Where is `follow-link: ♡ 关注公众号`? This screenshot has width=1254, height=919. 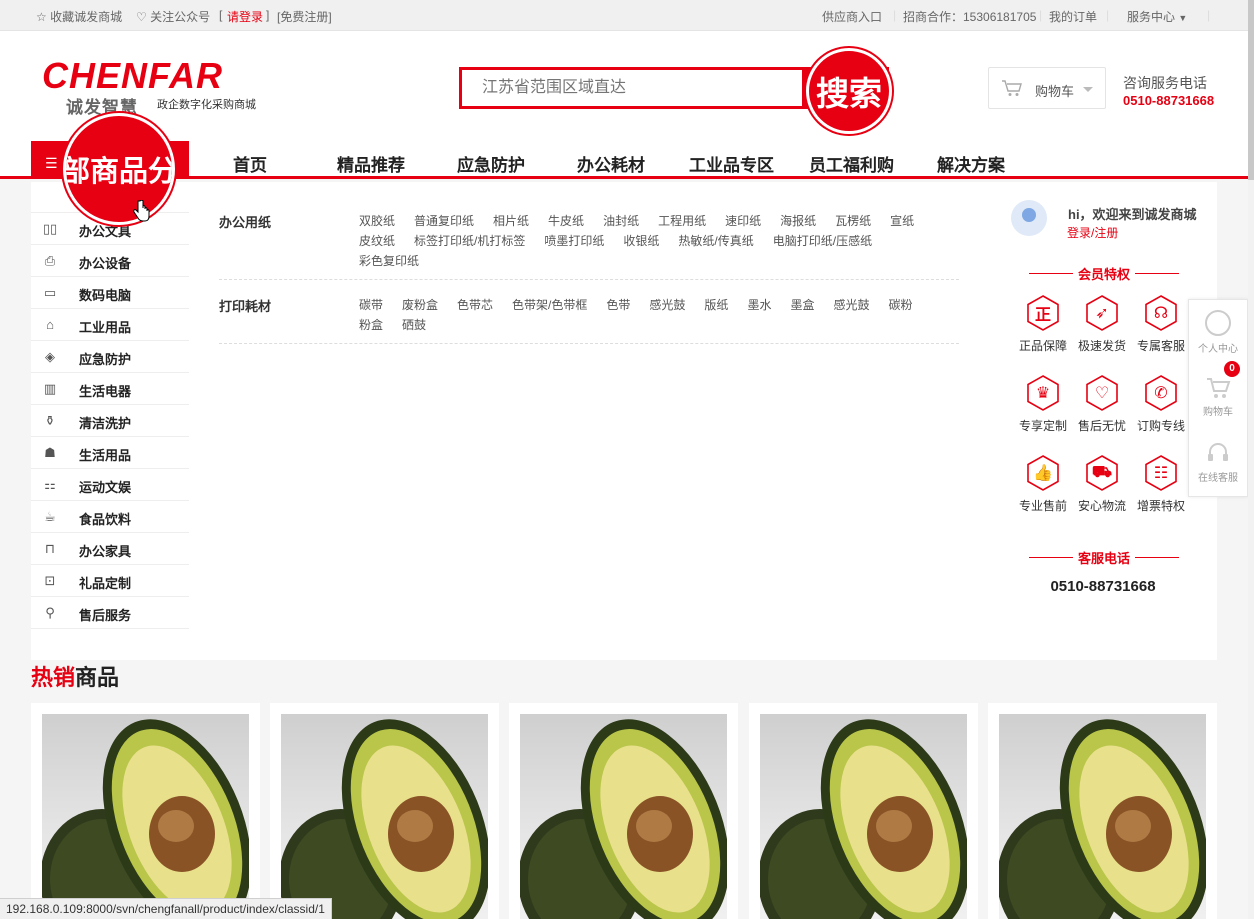 follow-link: ♡ 关注公众号 is located at coordinates (173, 16).